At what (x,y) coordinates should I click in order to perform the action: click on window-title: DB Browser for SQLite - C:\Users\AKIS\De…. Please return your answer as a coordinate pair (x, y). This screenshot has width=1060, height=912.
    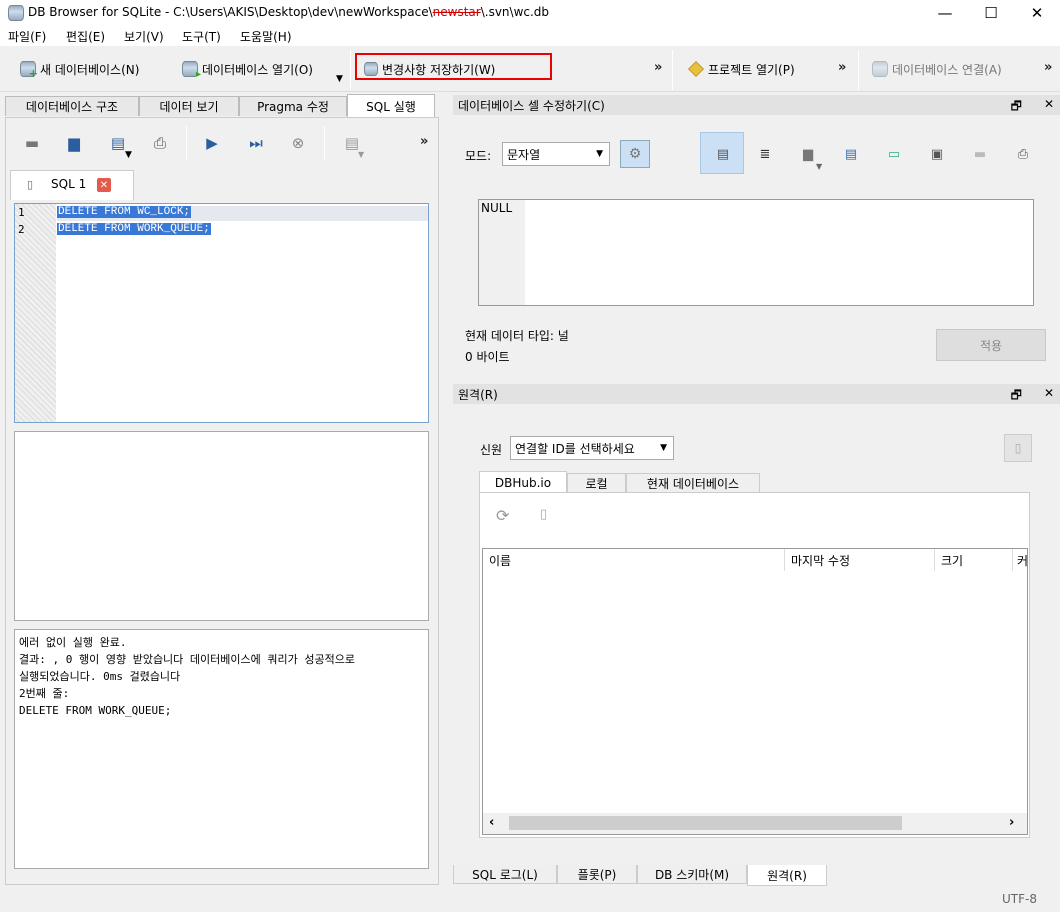
    Looking at the image, I should click on (289, 12).